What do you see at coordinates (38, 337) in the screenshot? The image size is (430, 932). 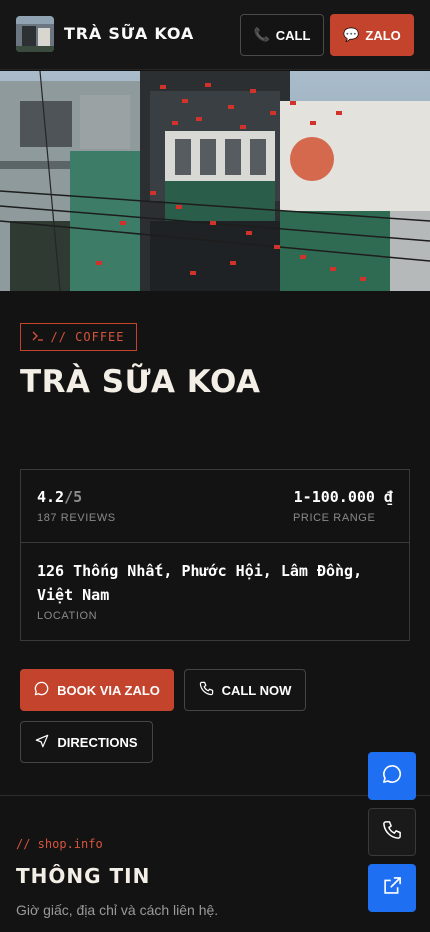 I see `terminal-prompt-icon` at bounding box center [38, 337].